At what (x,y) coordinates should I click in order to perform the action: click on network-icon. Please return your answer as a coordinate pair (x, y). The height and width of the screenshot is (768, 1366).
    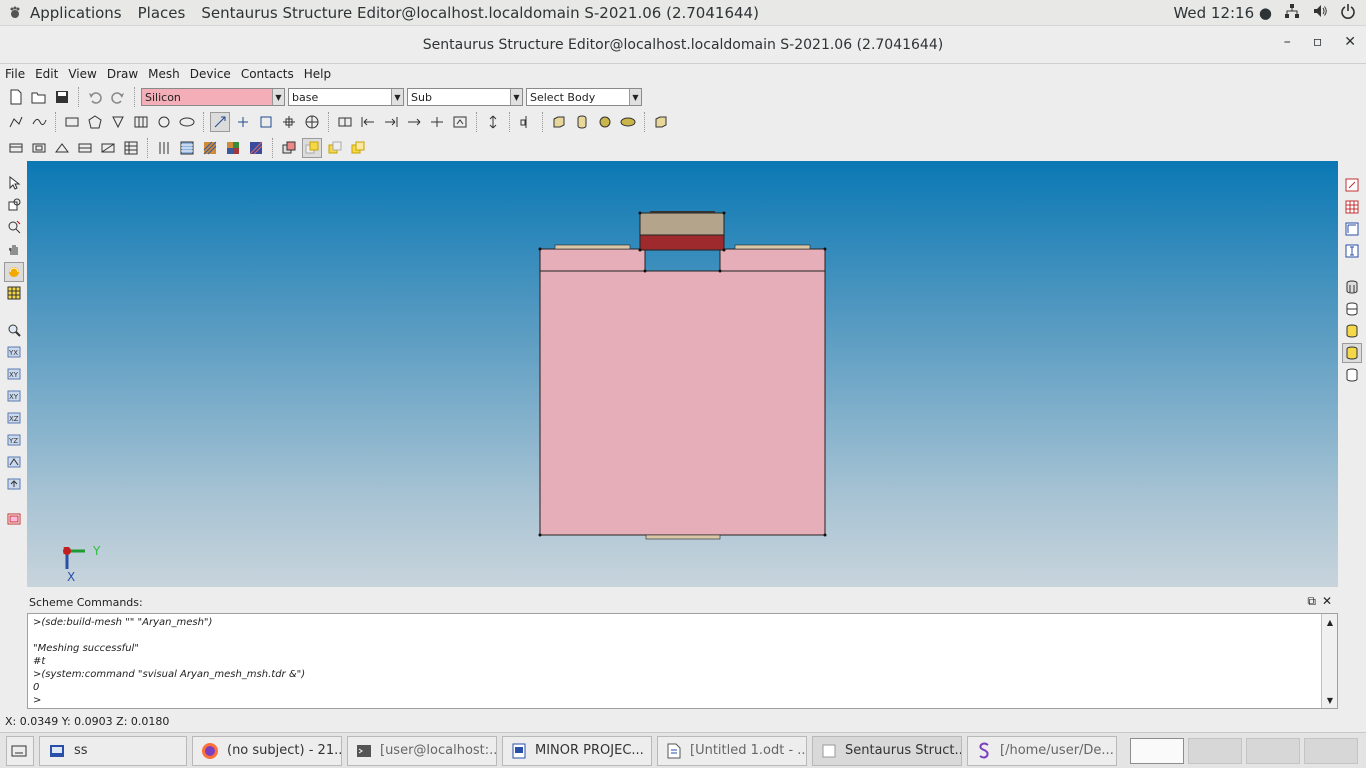
    Looking at the image, I should click on (1292, 13).